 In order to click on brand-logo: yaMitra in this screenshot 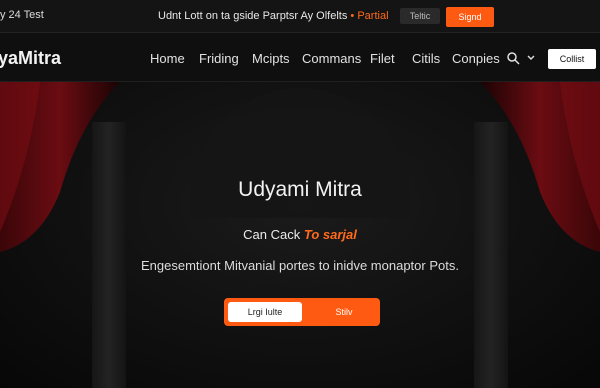, I will do `click(30, 58)`.